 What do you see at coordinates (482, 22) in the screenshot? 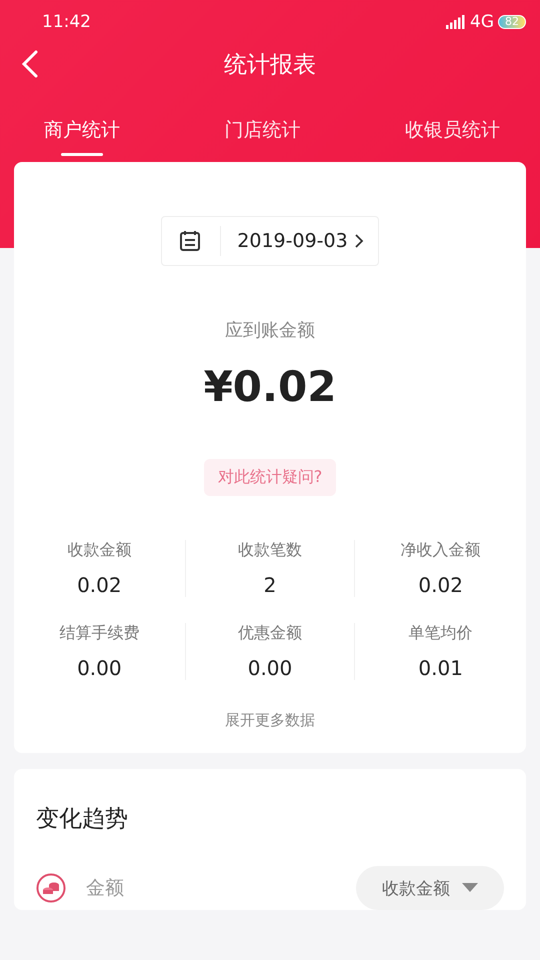
I see `network-label: 4G` at bounding box center [482, 22].